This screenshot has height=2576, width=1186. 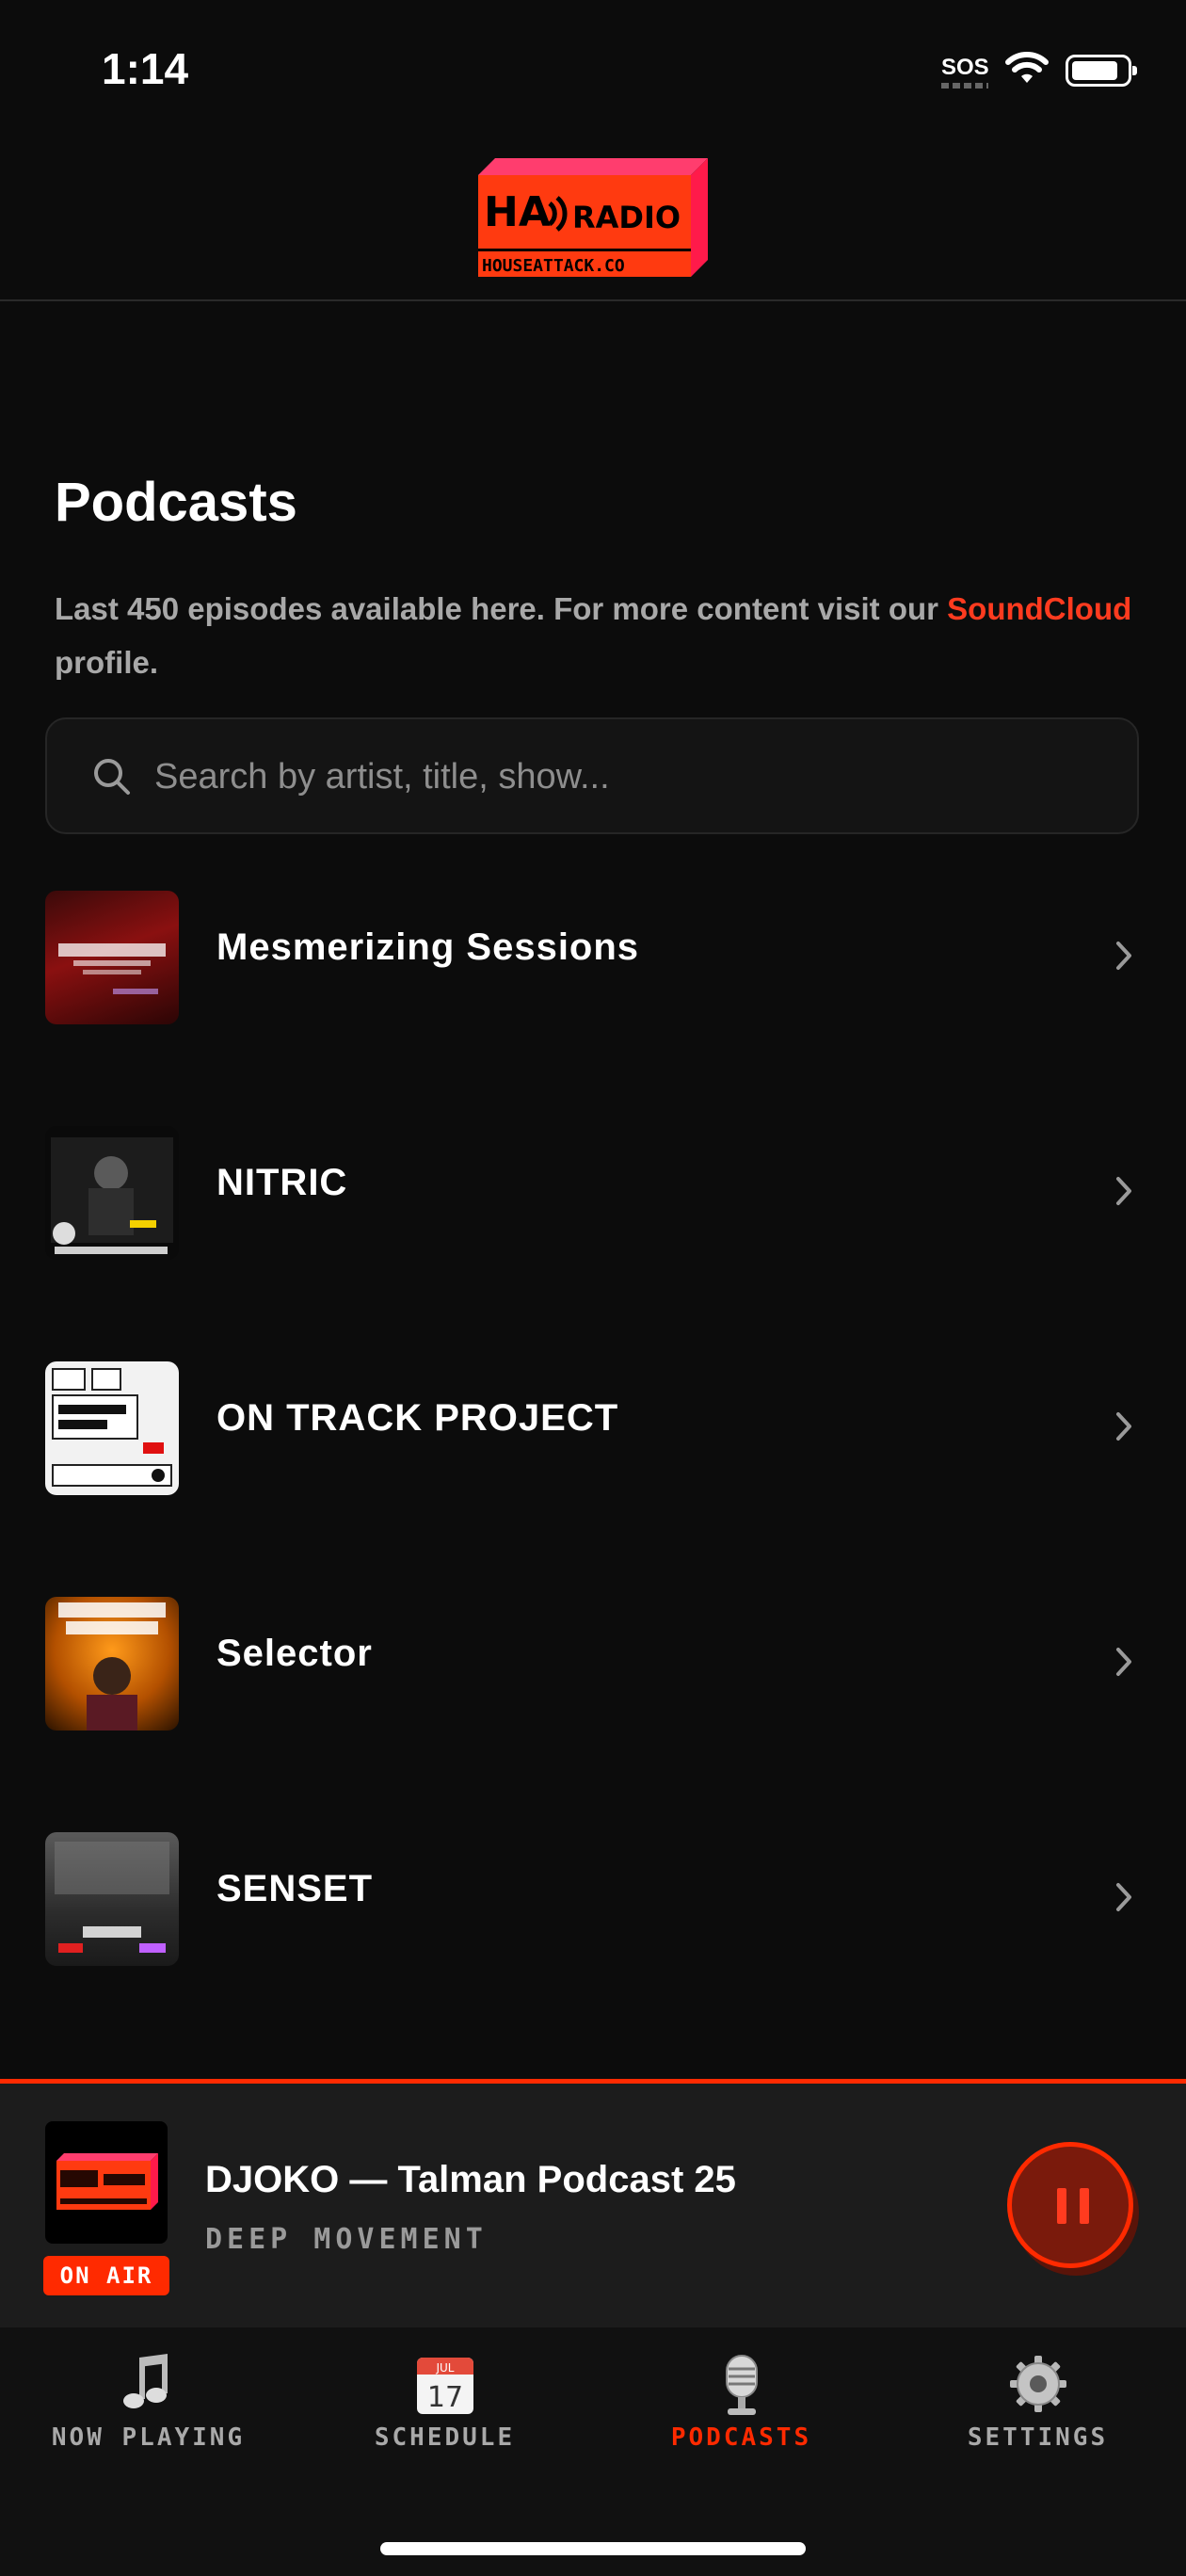 What do you see at coordinates (106, 2182) in the screenshot?
I see `now-playing-artwork` at bounding box center [106, 2182].